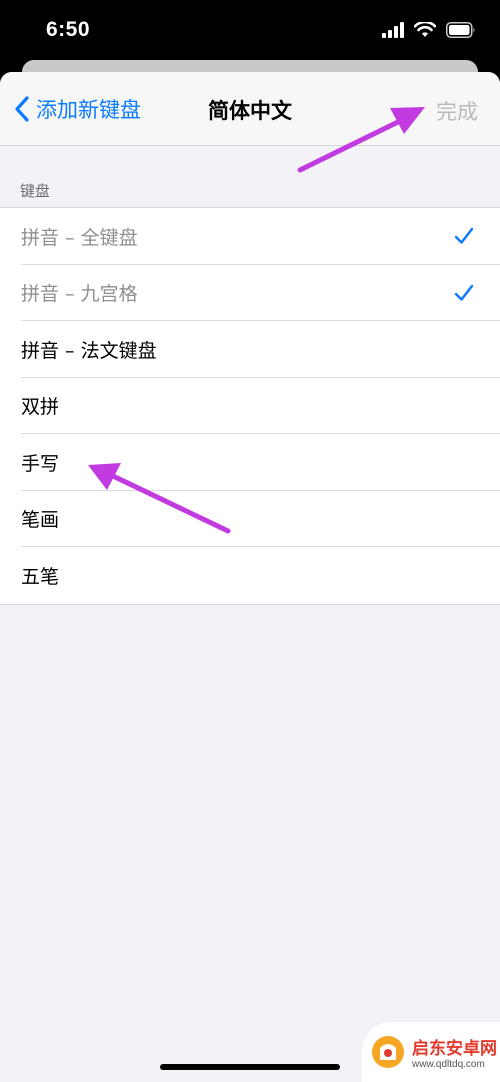  I want to click on keyboard-label: 拼音 – 全键盘, so click(79, 237).